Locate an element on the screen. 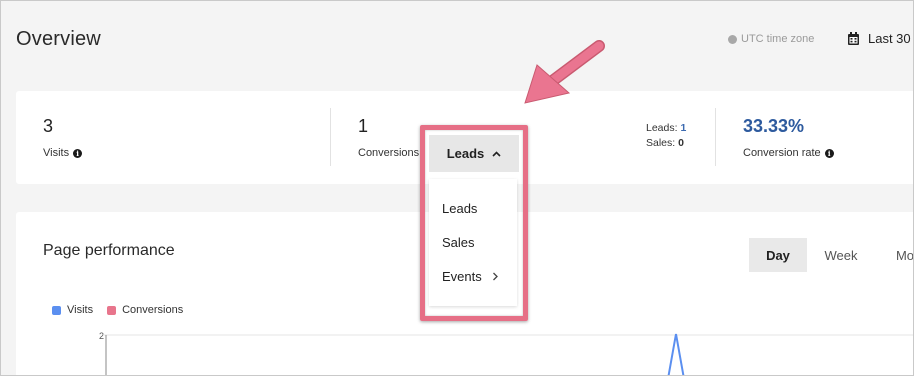 The width and height of the screenshot is (914, 376). period-week-button: Week is located at coordinates (841, 255).